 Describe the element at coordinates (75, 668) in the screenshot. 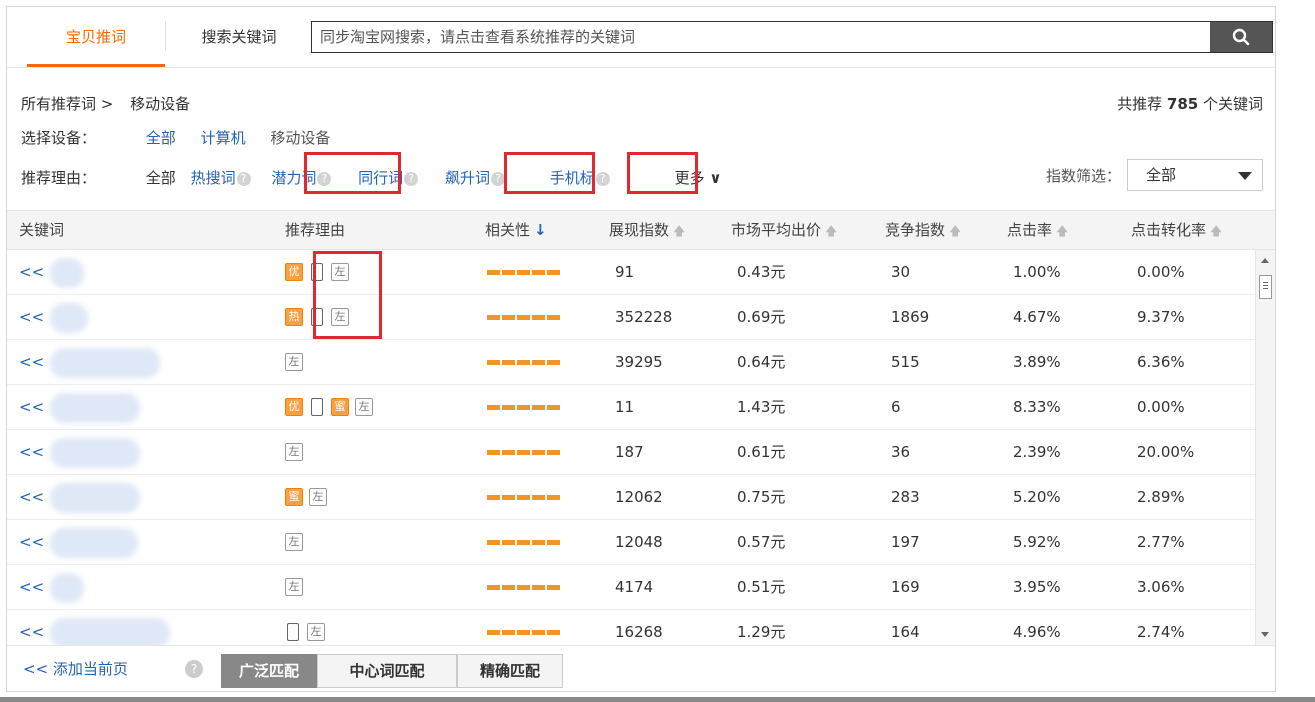

I see `add-current-page-link: << 添加当前页` at that location.